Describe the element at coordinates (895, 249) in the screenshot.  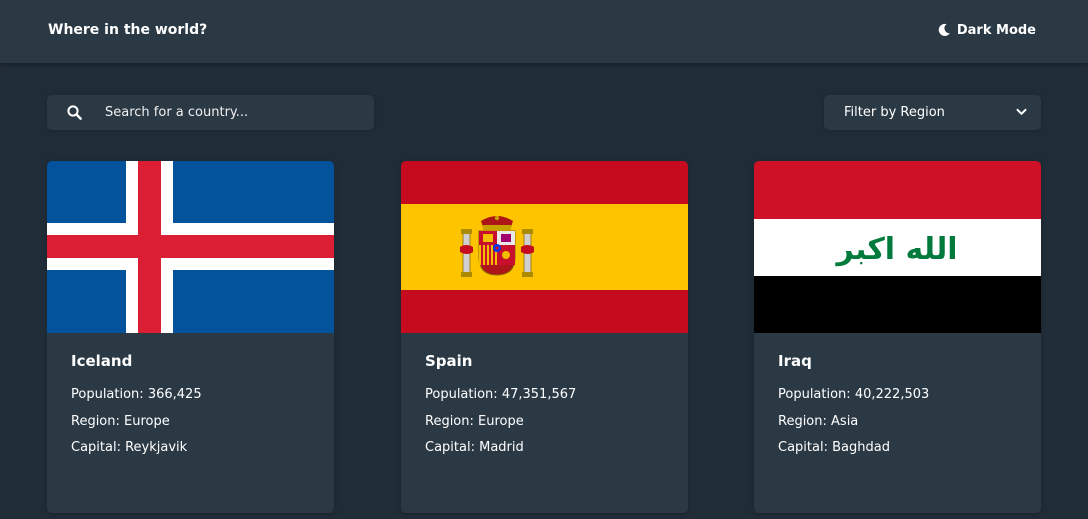
I see `iraq-flag-inscription: الله اكبر` at that location.